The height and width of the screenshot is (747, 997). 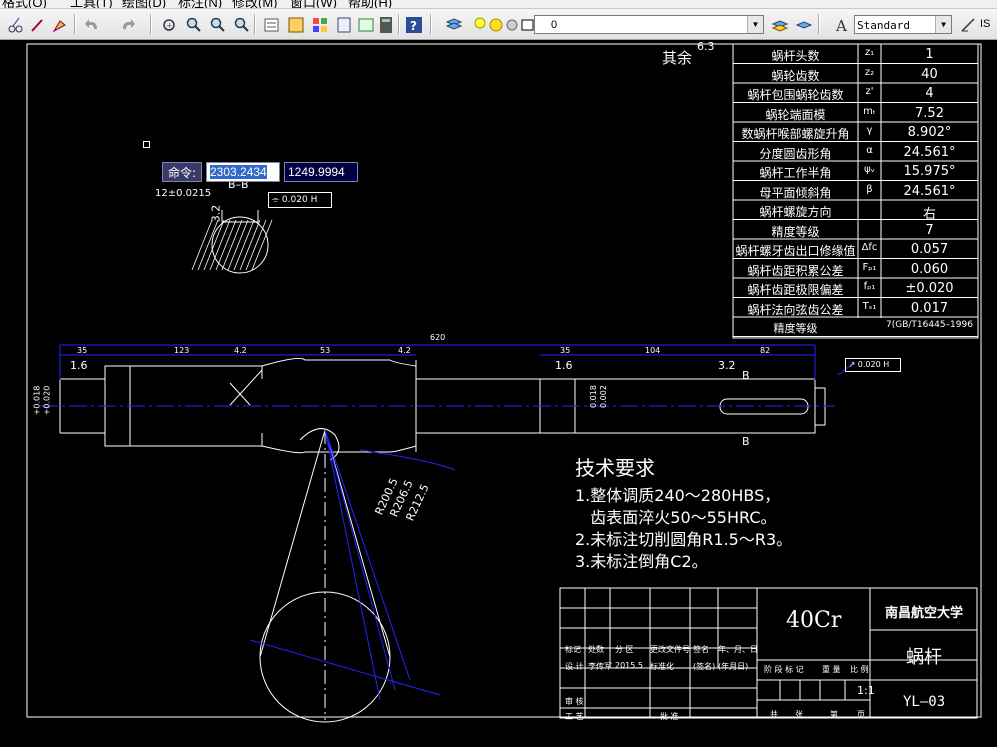 What do you see at coordinates (653, 350) in the screenshot?
I see `dim-104: 104` at bounding box center [653, 350].